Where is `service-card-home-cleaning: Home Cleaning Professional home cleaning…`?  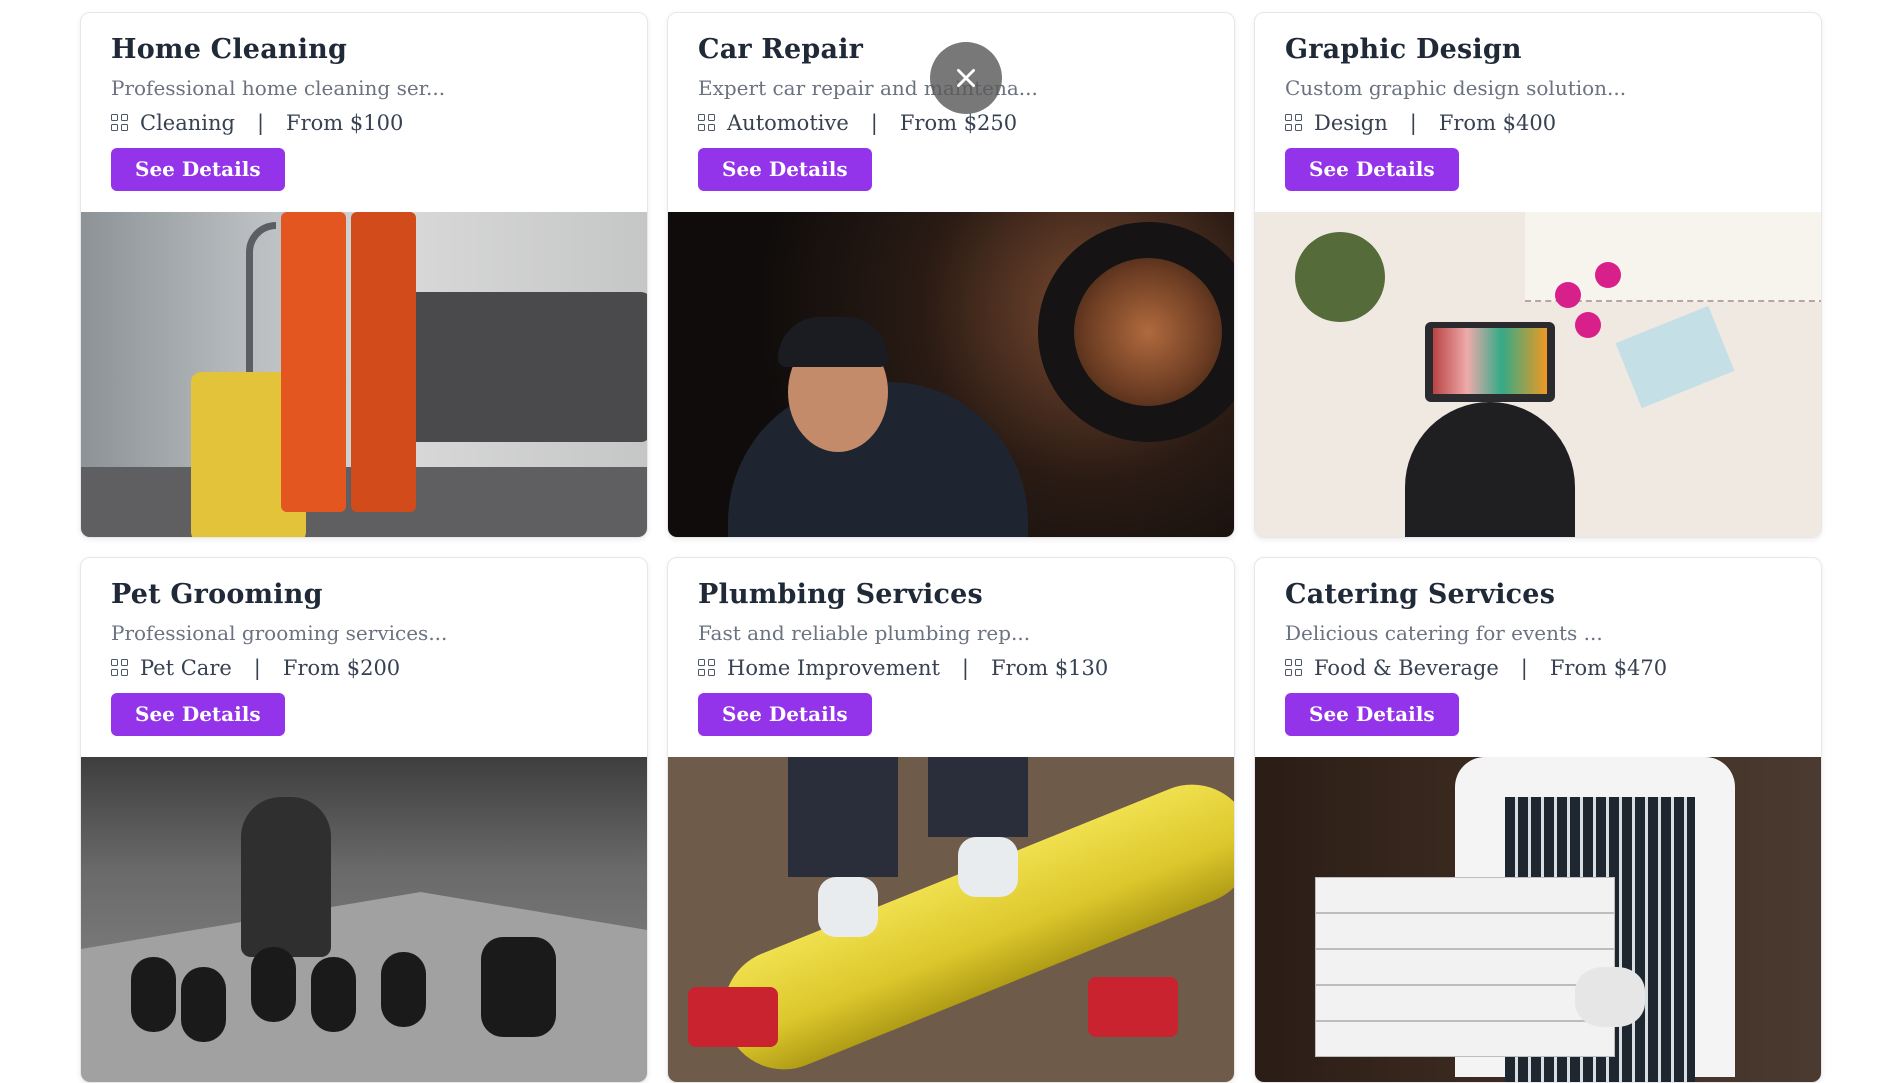
service-card-home-cleaning: Home Cleaning Professional home cleaning… is located at coordinates (364, 275).